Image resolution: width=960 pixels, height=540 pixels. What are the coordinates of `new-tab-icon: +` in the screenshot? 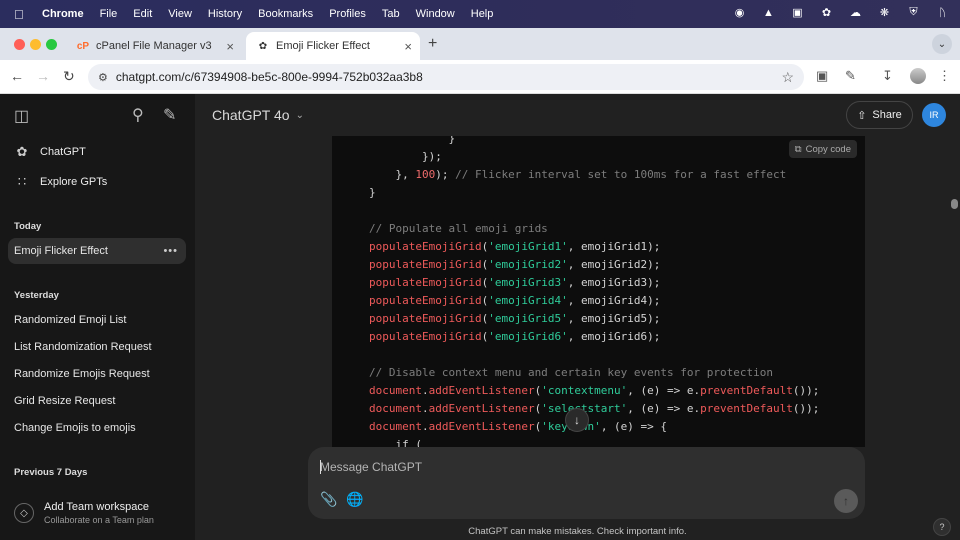 It's located at (432, 44).